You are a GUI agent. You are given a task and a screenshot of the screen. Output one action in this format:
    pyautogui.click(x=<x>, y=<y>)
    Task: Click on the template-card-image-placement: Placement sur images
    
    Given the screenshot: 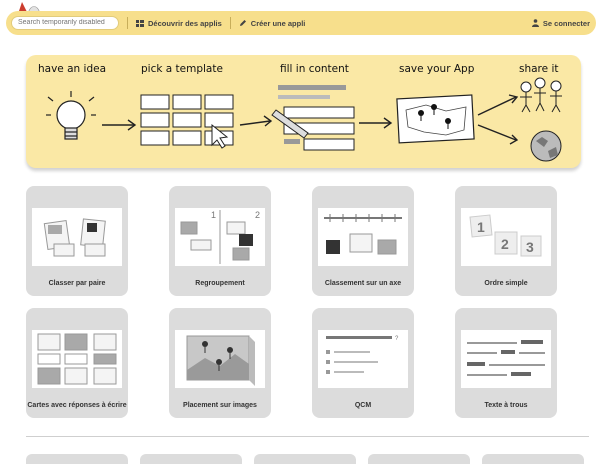 What is the action you would take?
    pyautogui.click(x=220, y=363)
    